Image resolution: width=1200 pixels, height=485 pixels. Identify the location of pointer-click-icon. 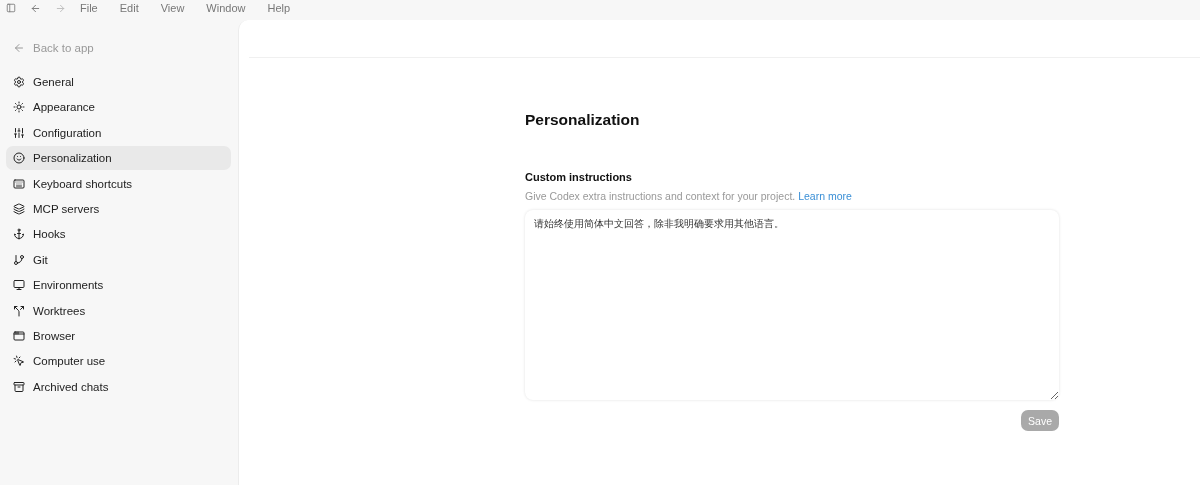
(19, 361).